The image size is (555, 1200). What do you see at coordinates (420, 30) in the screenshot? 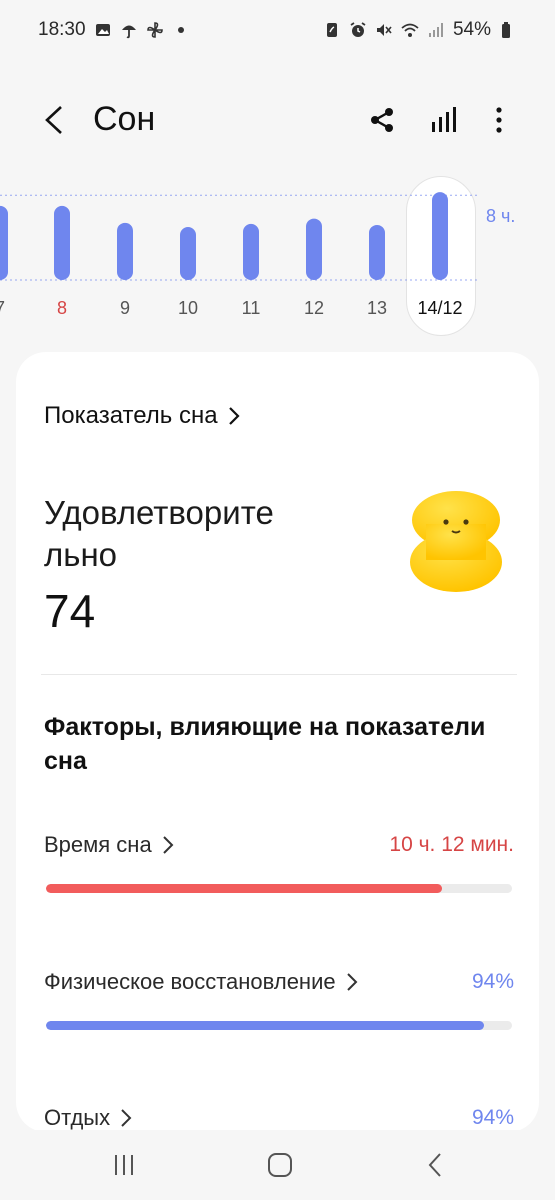
I see `status-right: 54%` at bounding box center [420, 30].